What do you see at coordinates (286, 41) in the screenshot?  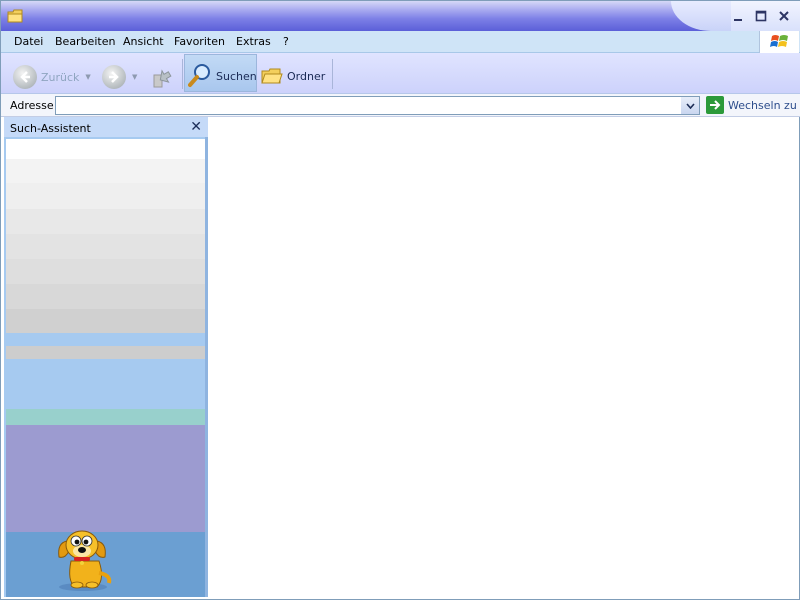 I see `menu-help: ?` at bounding box center [286, 41].